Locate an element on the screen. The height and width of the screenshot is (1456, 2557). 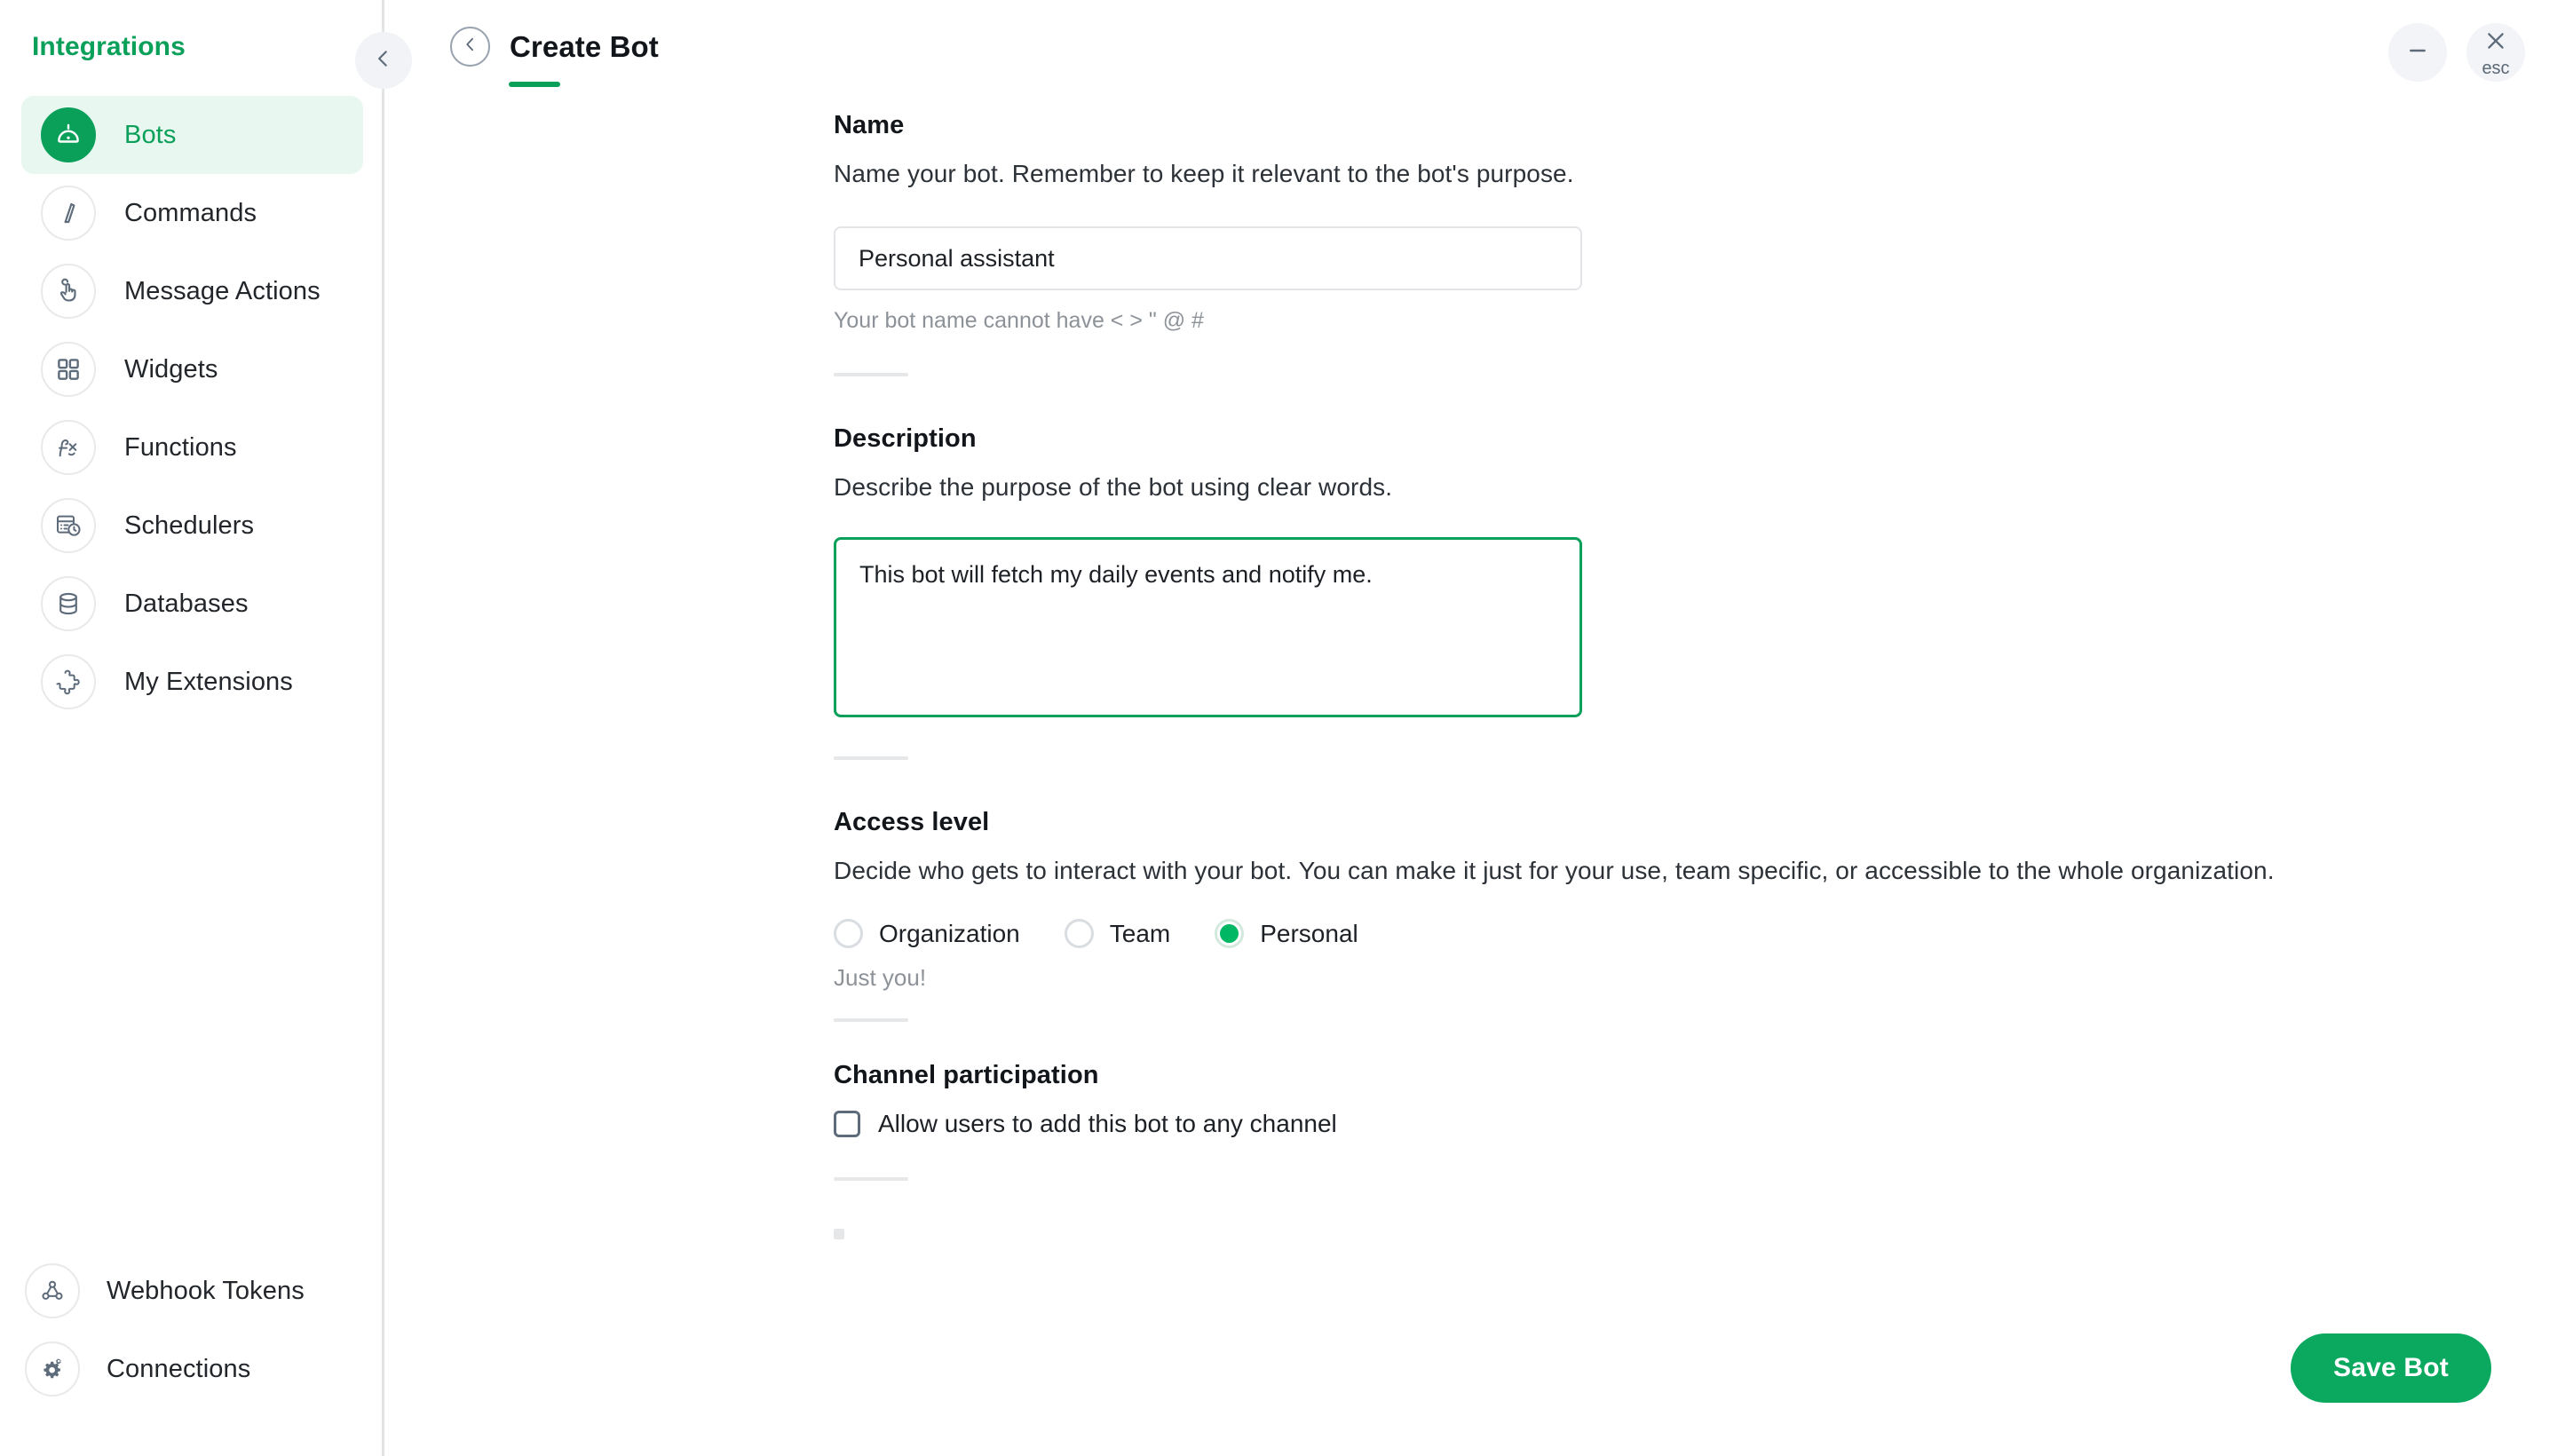
sidebar-item-label: Schedulers is located at coordinates (189, 525).